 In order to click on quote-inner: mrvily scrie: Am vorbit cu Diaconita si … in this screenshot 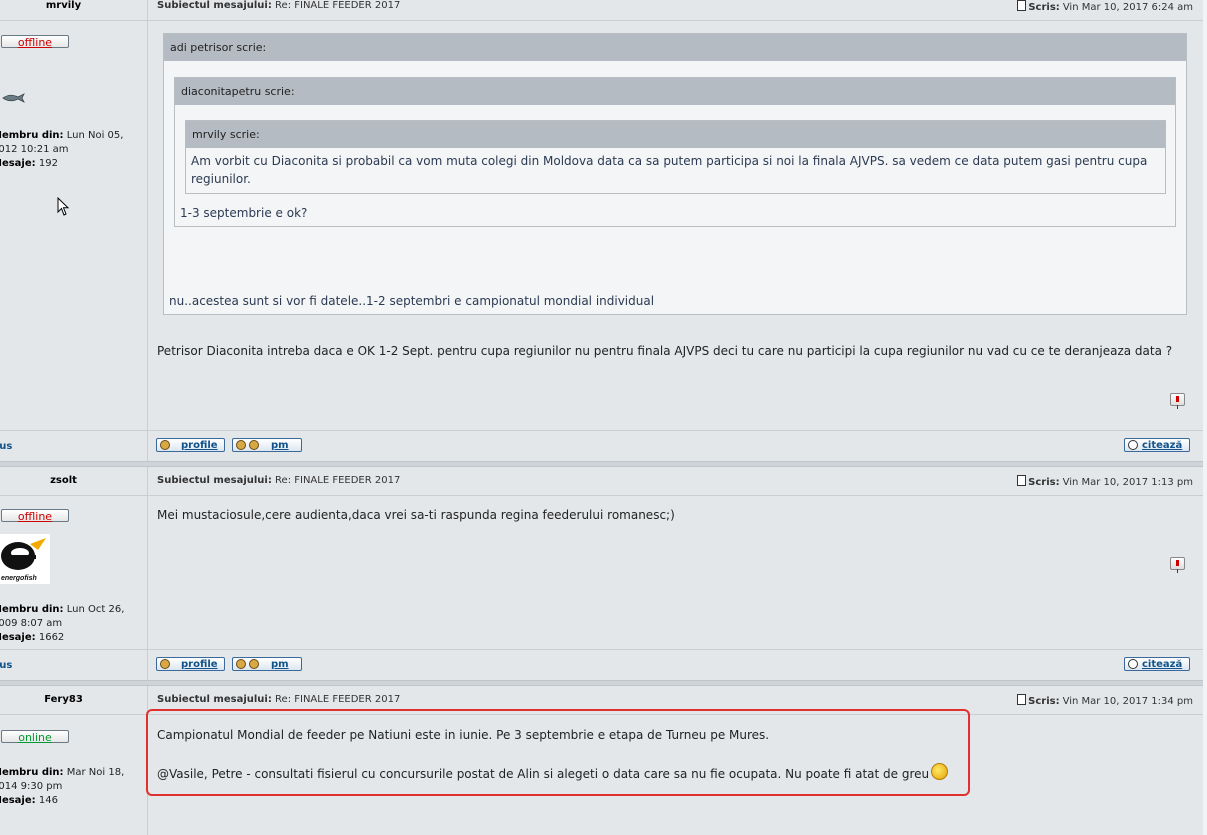, I will do `click(675, 157)`.